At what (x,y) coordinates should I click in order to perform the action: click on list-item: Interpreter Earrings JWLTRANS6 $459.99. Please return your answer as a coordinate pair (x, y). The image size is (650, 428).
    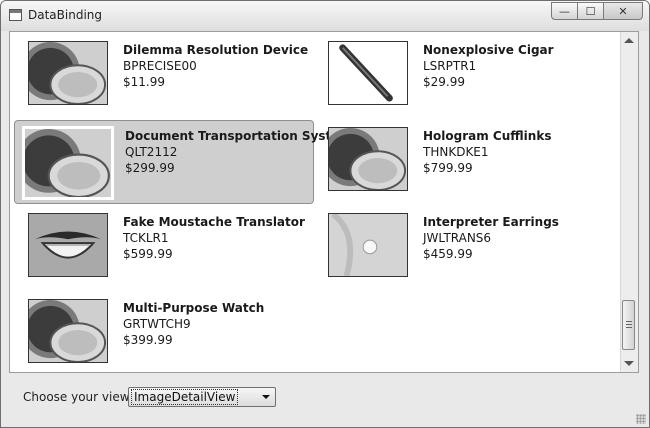
    Looking at the image, I should click on (464, 248).